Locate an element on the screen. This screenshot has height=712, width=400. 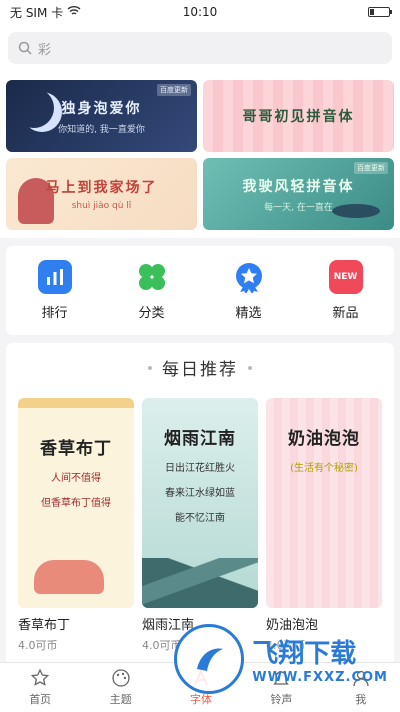
preview-line: 人间不值得 is located at coordinates (76, 478).